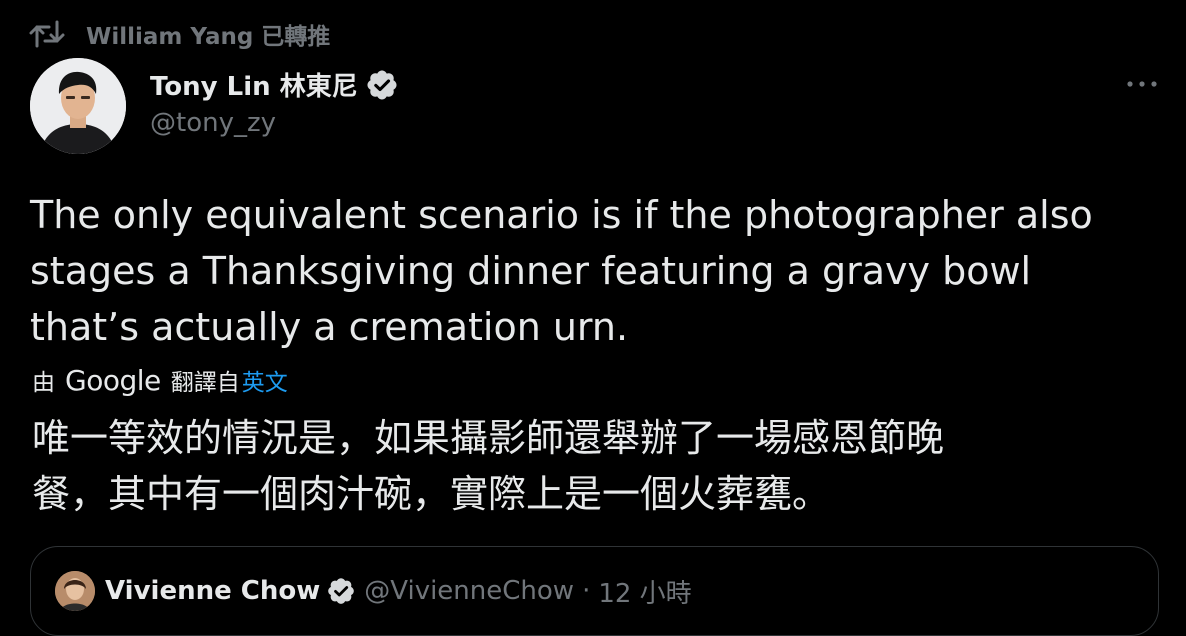 The height and width of the screenshot is (636, 1186). Describe the element at coordinates (75, 591) in the screenshot. I see `quoted-author-avatar` at that location.